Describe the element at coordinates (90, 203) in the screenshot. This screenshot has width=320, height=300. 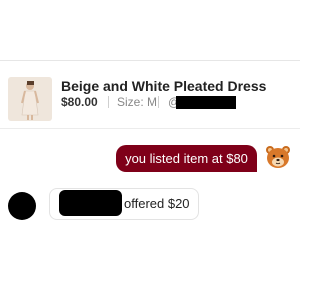
I see `other-user-name-redaction` at that location.